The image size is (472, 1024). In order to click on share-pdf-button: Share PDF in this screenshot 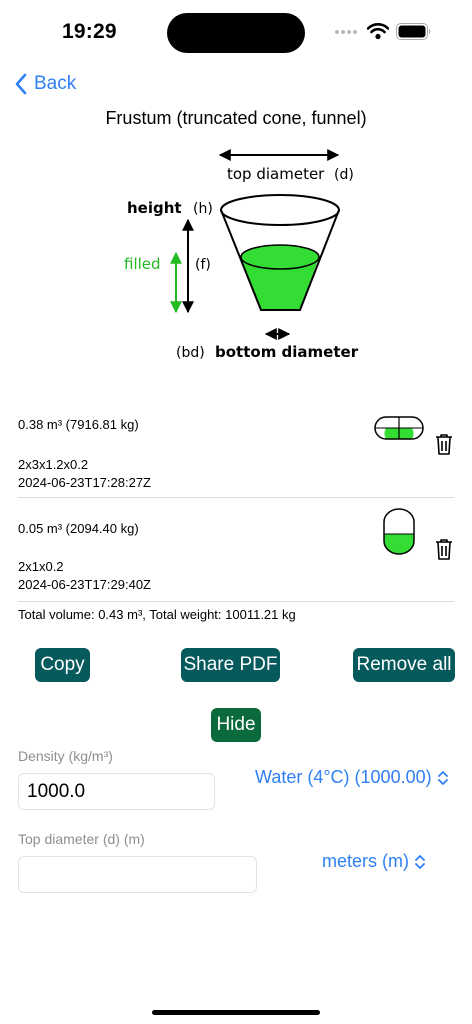, I will do `click(230, 665)`.